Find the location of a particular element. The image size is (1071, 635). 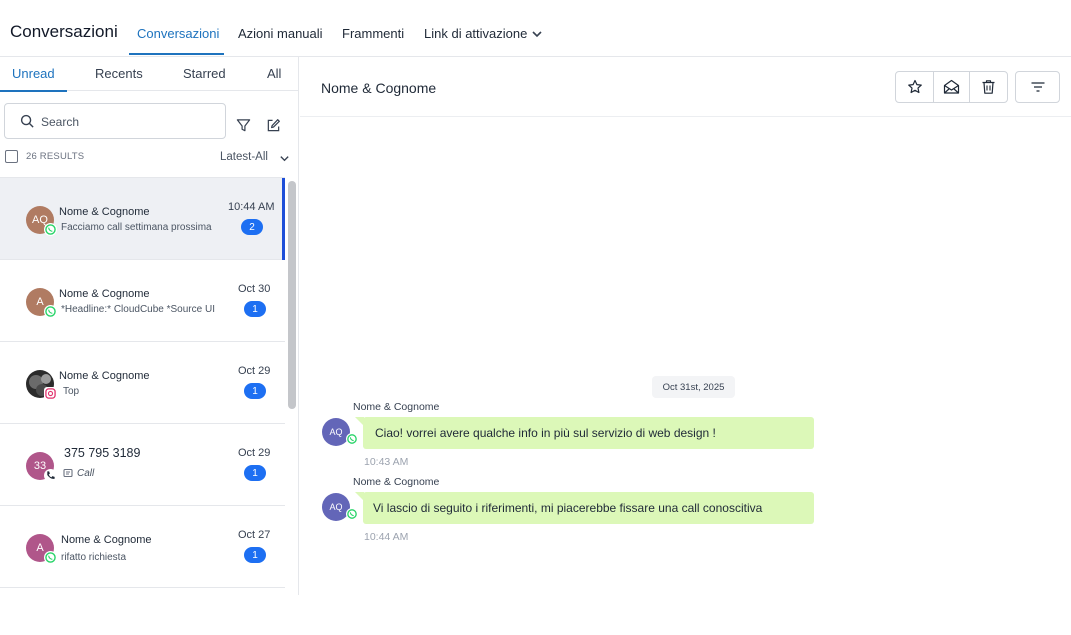

conversation-time: Oct 30 is located at coordinates (254, 289).